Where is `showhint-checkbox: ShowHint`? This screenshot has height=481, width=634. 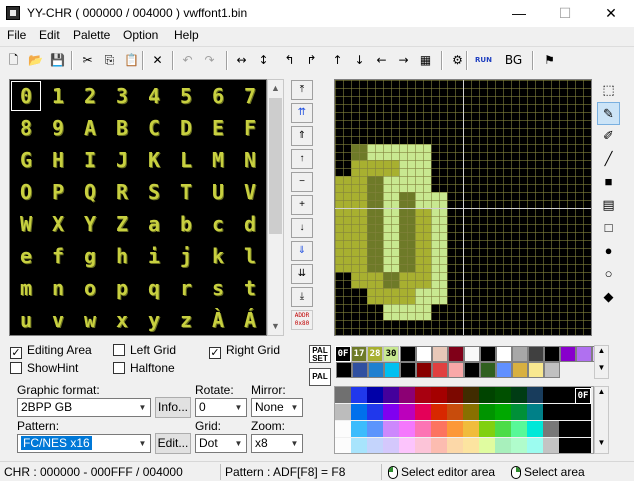 showhint-checkbox: ShowHint is located at coordinates (44, 368).